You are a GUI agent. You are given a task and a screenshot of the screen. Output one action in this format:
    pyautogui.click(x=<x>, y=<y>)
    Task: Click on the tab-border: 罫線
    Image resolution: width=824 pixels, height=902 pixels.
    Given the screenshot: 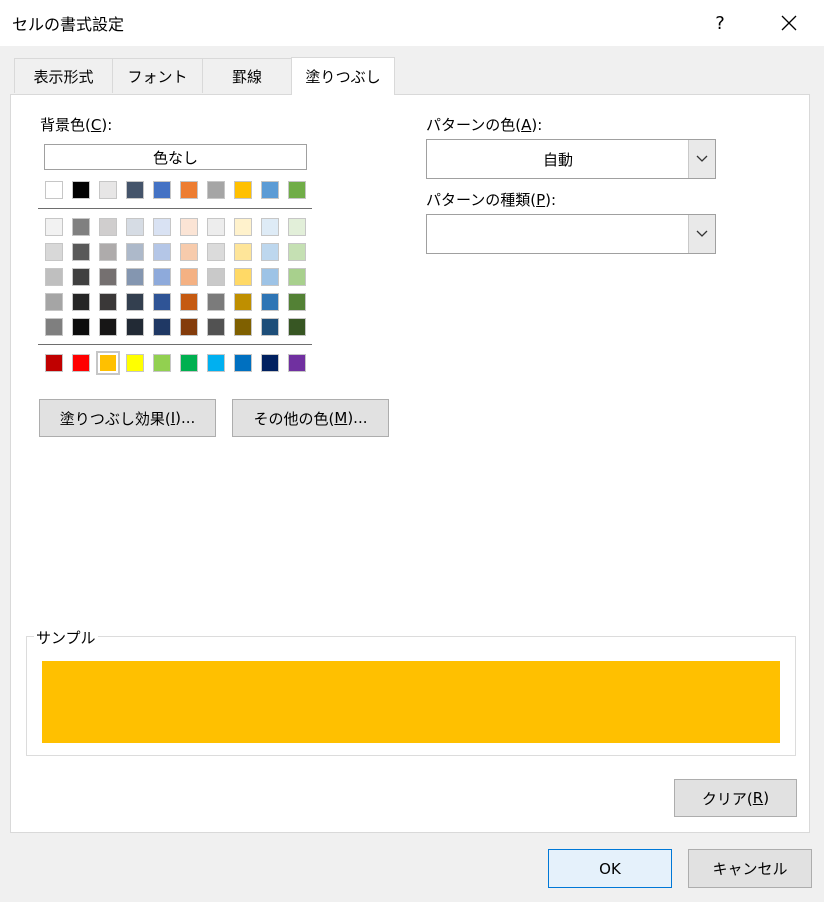 What is the action you would take?
    pyautogui.click(x=247, y=75)
    